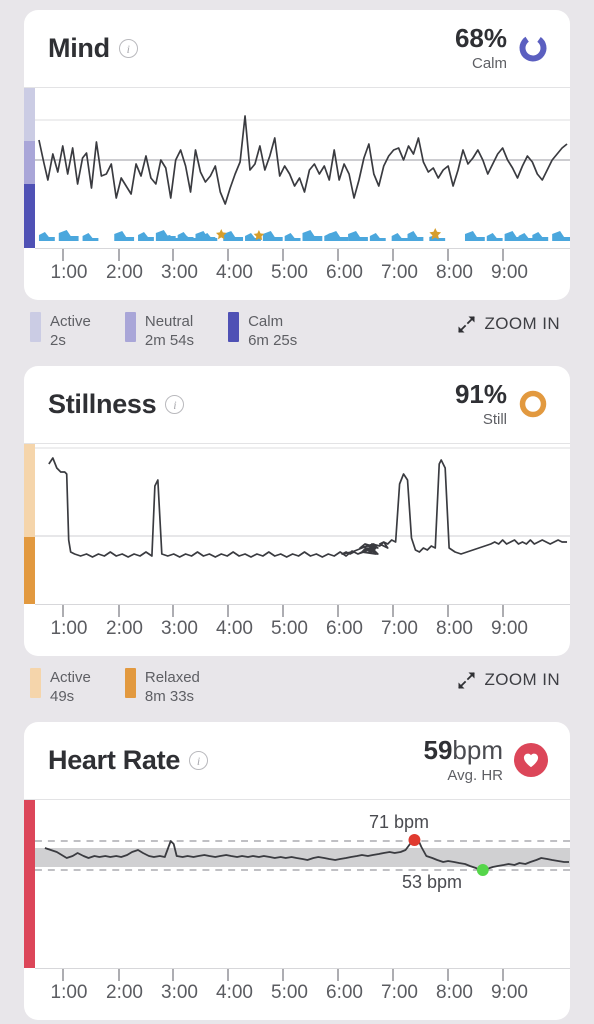 This screenshot has height=1024, width=594. I want to click on legend-item-calm: Calm 6m 25s, so click(262, 331).